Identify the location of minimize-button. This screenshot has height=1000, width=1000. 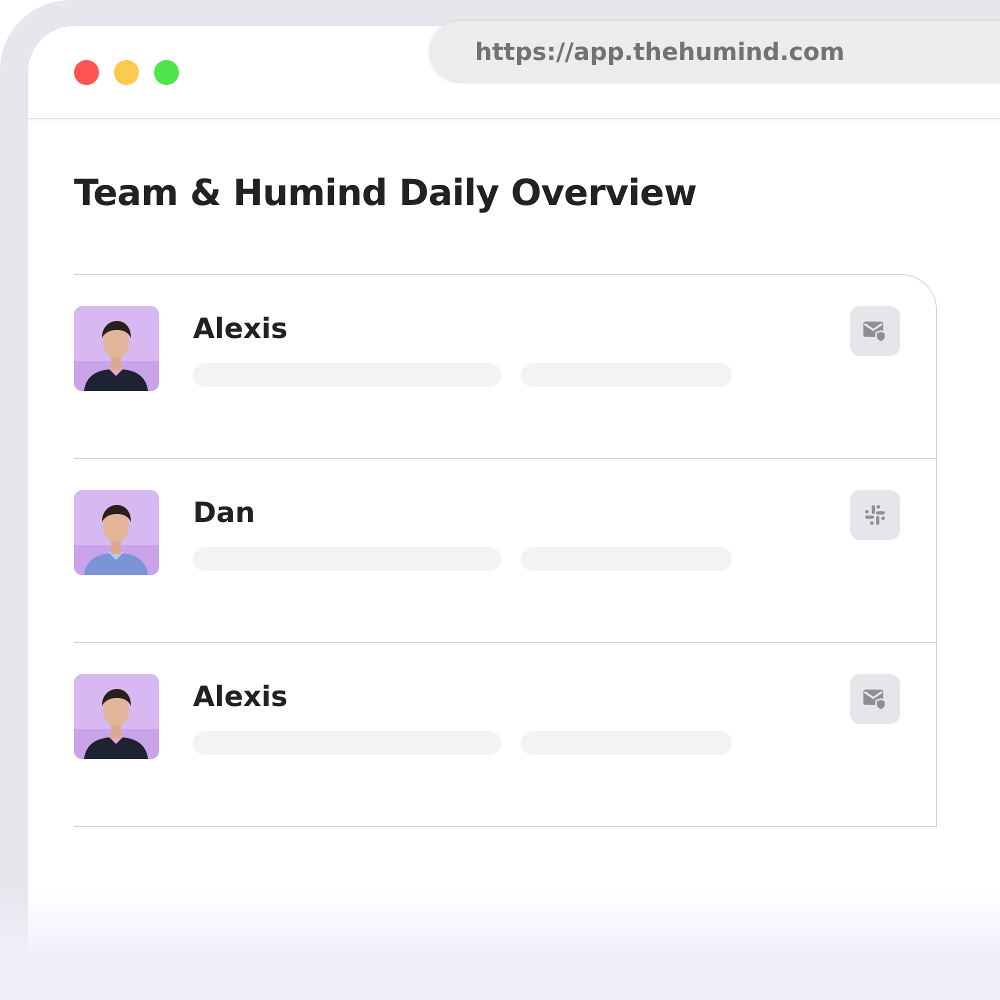
(126, 72).